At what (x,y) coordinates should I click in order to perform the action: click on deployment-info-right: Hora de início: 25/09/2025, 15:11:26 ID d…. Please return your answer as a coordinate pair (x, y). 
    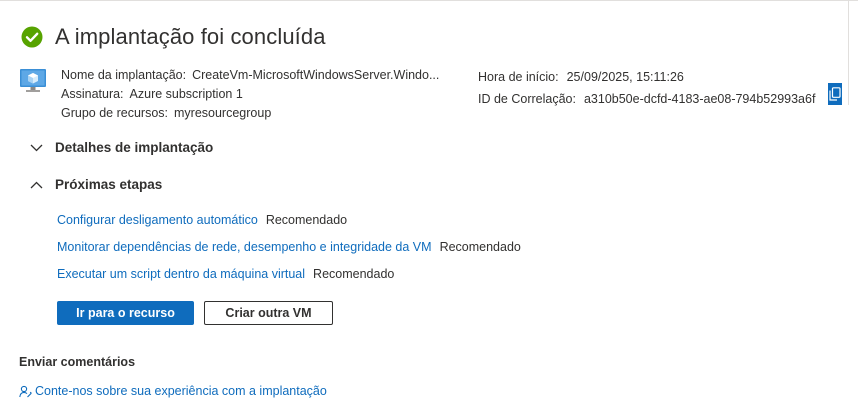
    Looking at the image, I should click on (646, 88).